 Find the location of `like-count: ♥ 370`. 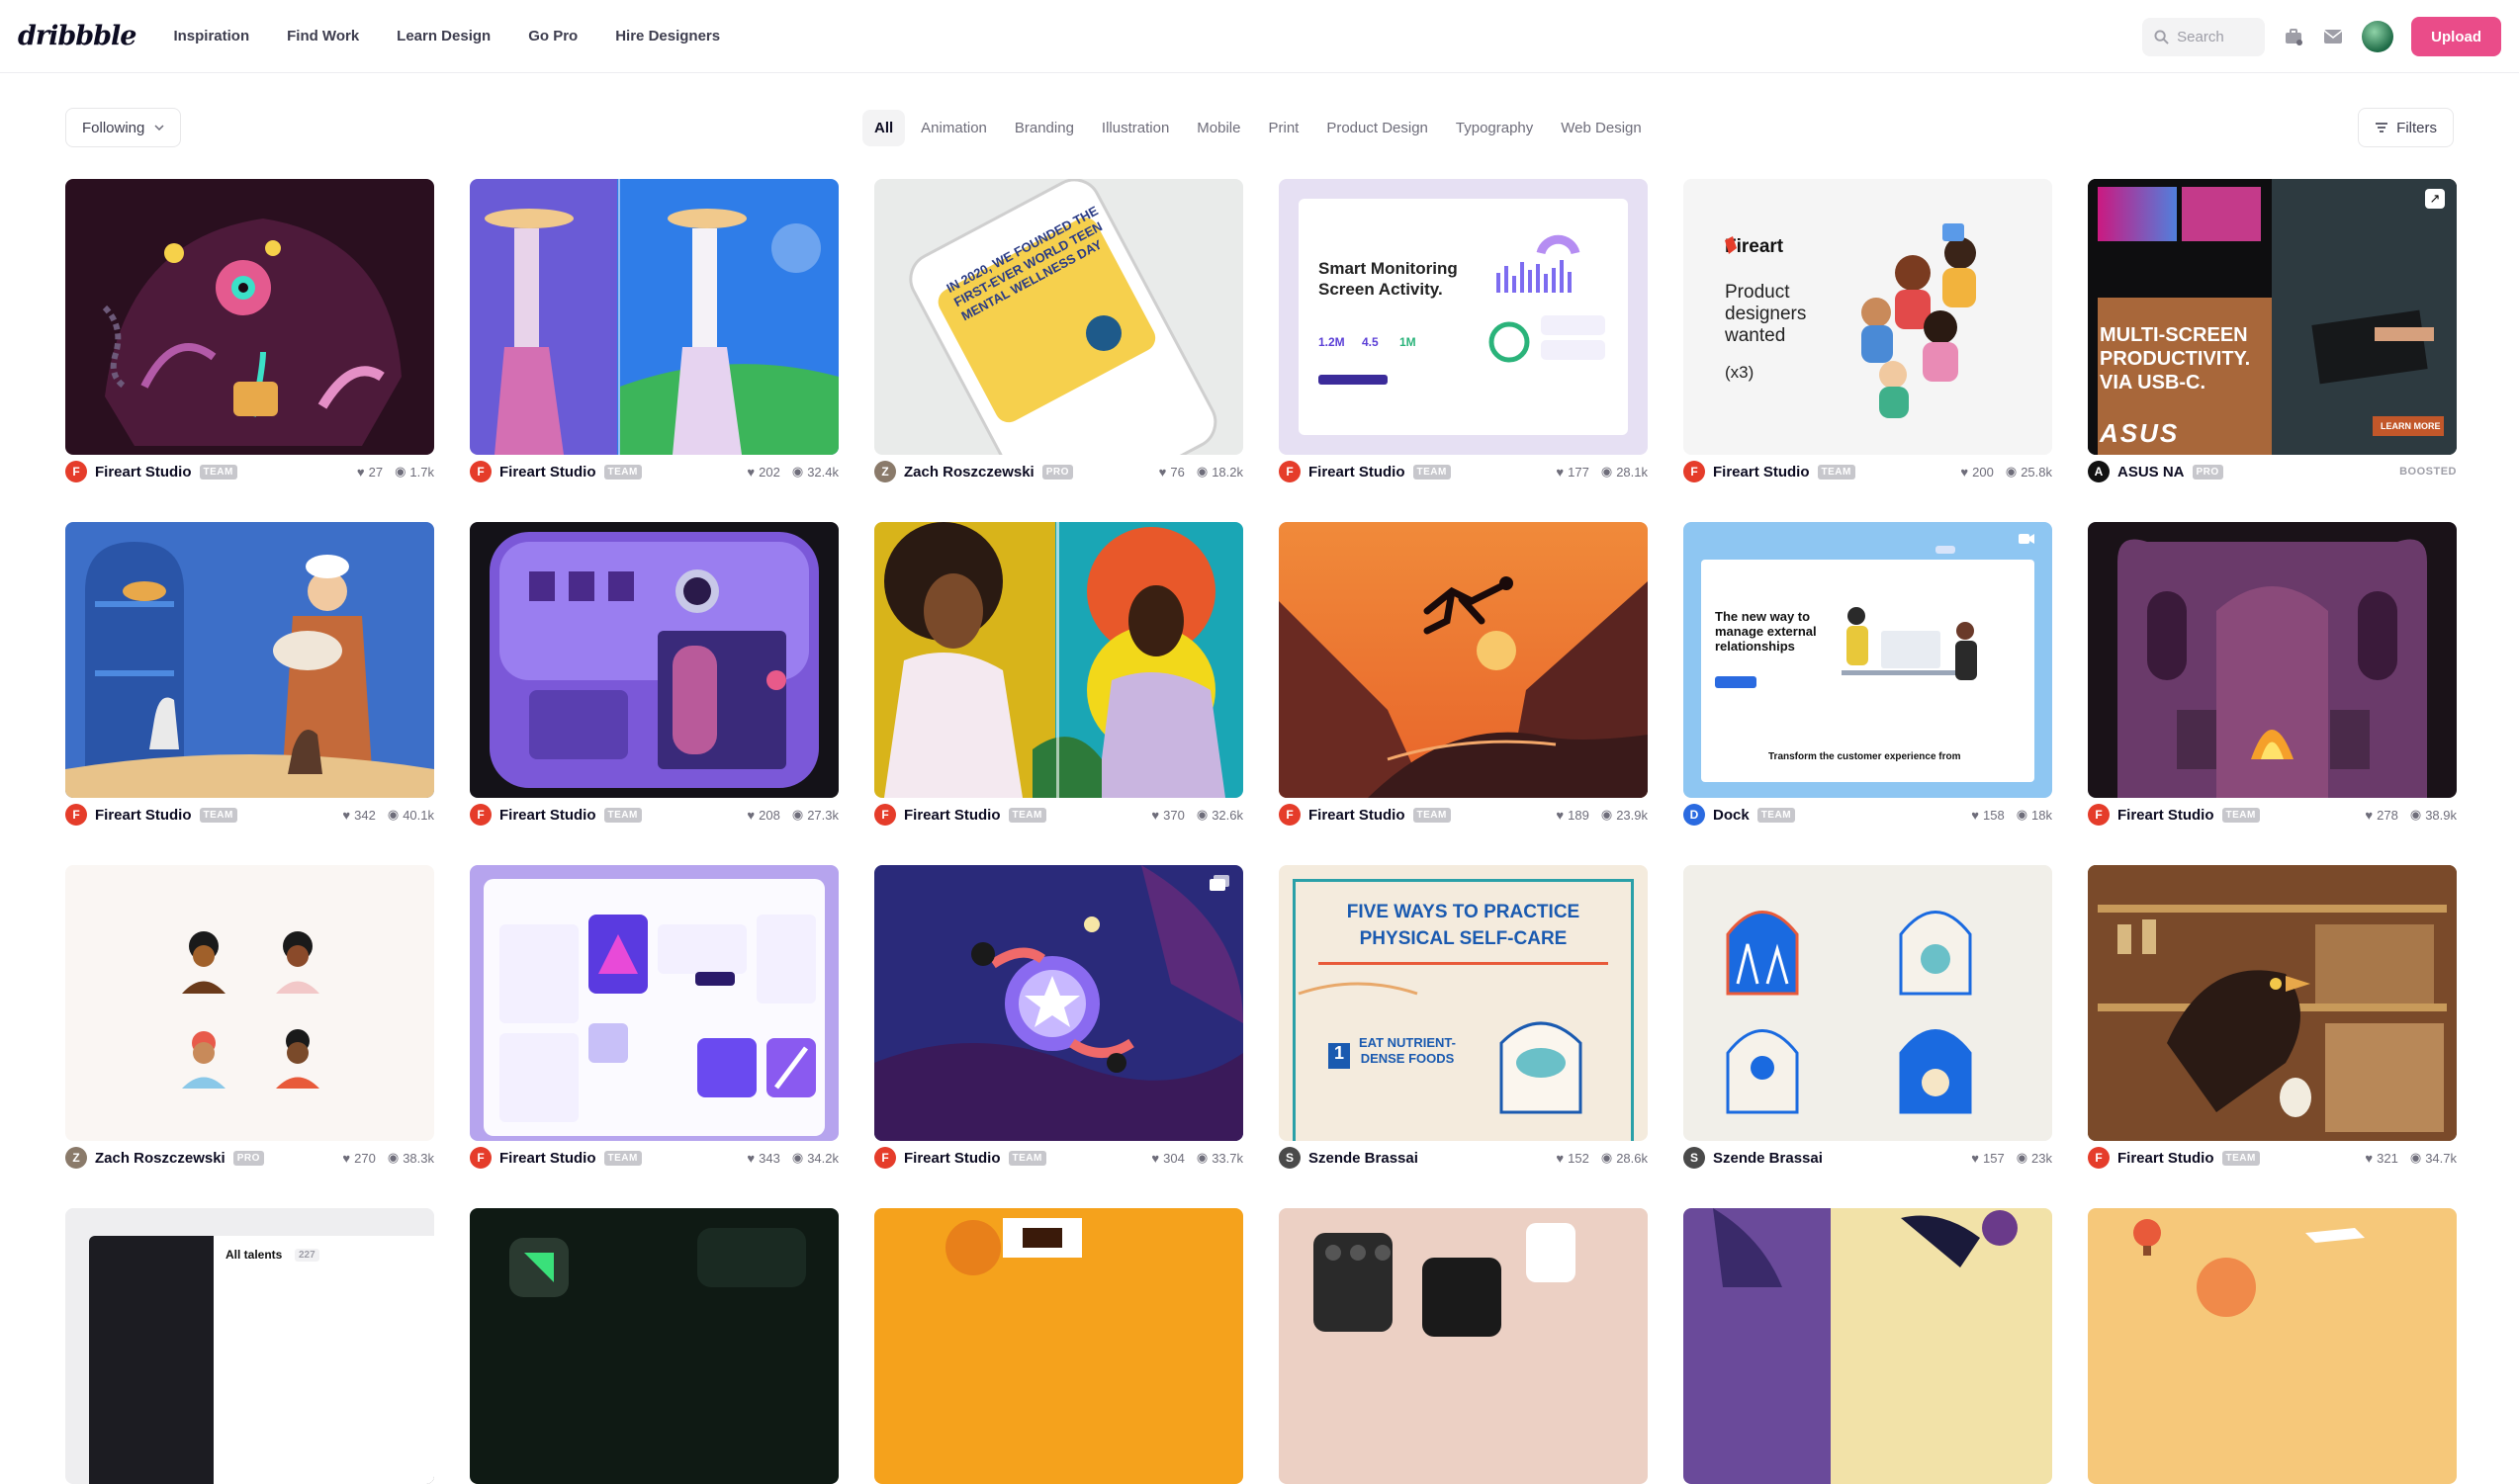

like-count: ♥ 370 is located at coordinates (1167, 815).